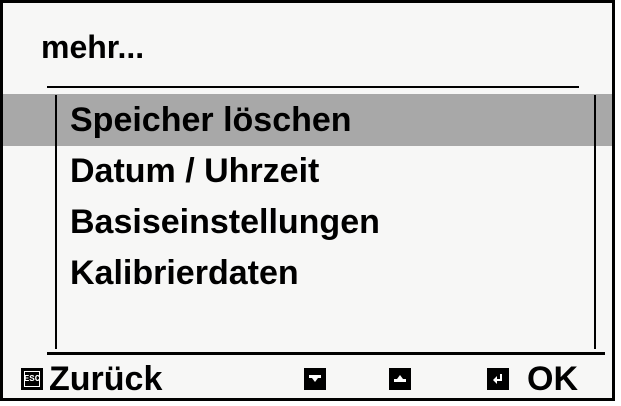 The width and height of the screenshot is (621, 406). Describe the element at coordinates (225, 171) in the screenshot. I see `menu-item-datum-uhrzeit: Datum / Uhrzeit` at that location.